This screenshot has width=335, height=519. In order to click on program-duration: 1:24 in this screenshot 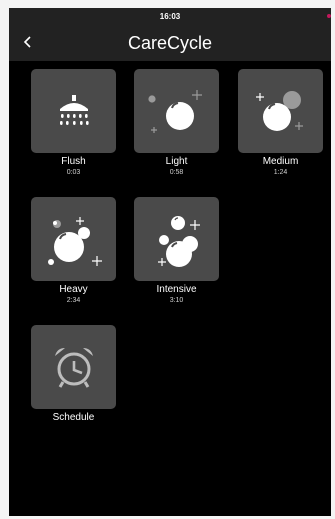, I will do `click(280, 172)`.